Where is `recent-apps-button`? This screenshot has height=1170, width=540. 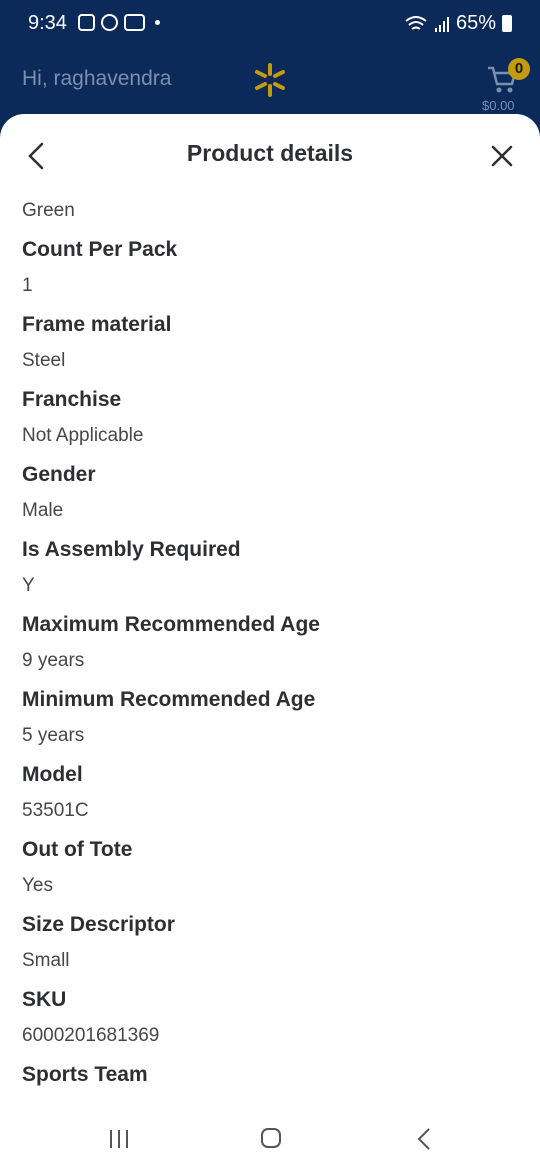
recent-apps-button is located at coordinates (122, 1141).